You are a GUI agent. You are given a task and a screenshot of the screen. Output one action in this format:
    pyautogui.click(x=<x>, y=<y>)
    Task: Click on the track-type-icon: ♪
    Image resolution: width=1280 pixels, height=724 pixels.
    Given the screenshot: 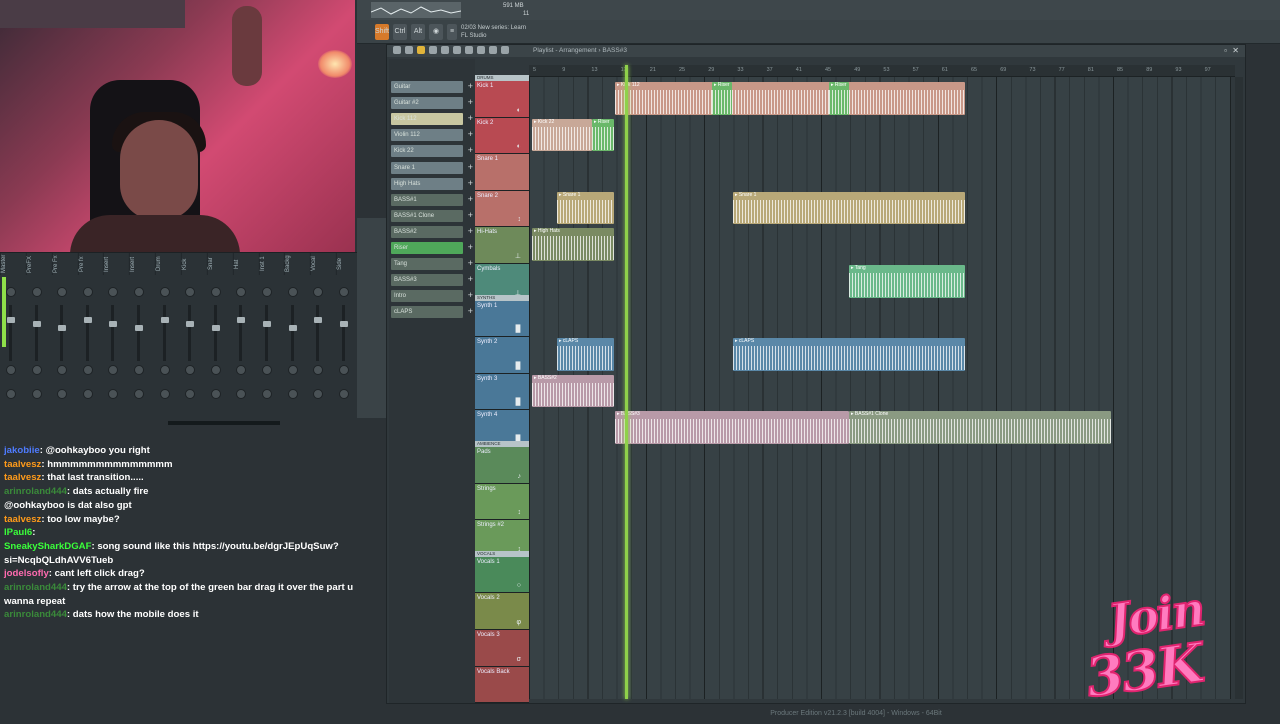 What is the action you would take?
    pyautogui.click(x=520, y=476)
    